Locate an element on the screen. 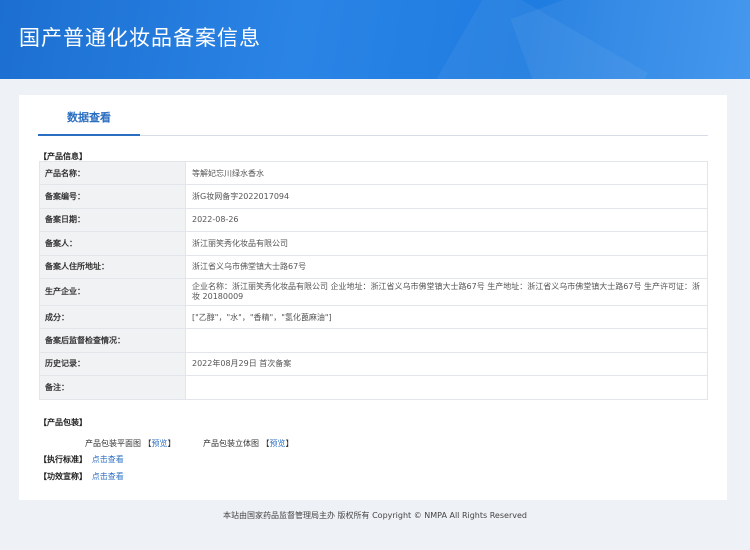  packaging-flat-item: 产品包装平面图 【预览】 is located at coordinates (130, 443).